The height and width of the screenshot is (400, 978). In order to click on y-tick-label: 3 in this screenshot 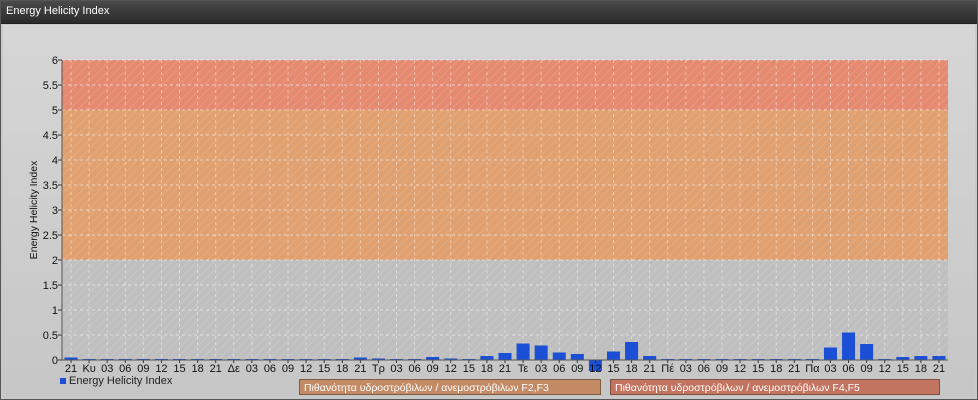, I will do `click(55, 211)`.